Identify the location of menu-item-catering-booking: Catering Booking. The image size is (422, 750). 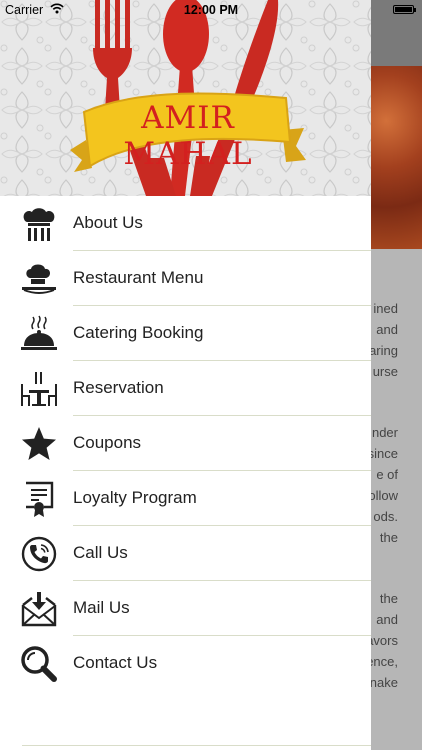
(185, 333).